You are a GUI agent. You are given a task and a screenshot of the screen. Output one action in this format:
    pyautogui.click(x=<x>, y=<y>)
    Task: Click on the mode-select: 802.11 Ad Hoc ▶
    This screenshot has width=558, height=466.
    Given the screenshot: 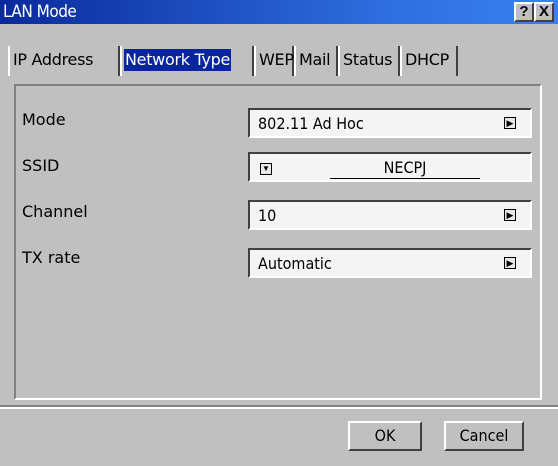 What is the action you would take?
    pyautogui.click(x=390, y=123)
    